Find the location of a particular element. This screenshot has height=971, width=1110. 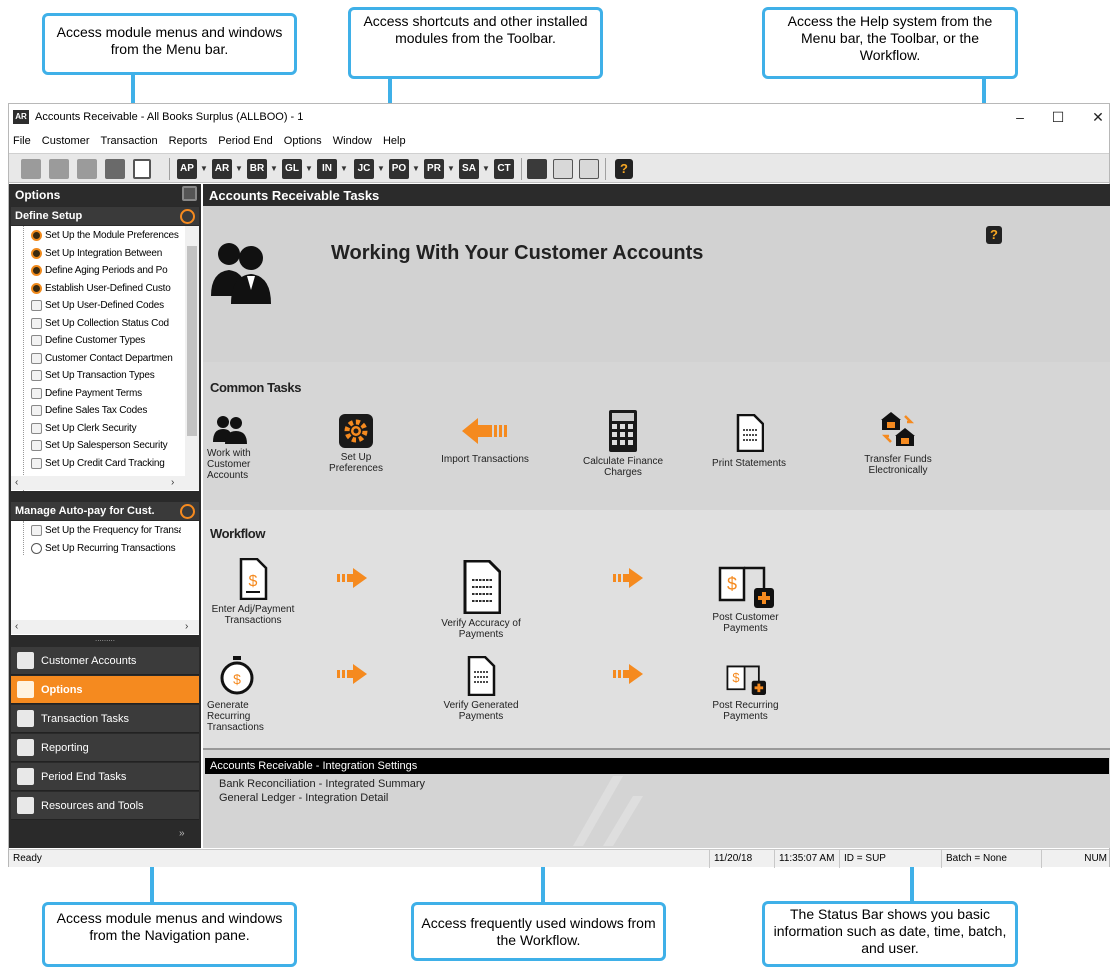

general-ledger-link: General Ledger - Integration Detail is located at coordinates (303, 798).